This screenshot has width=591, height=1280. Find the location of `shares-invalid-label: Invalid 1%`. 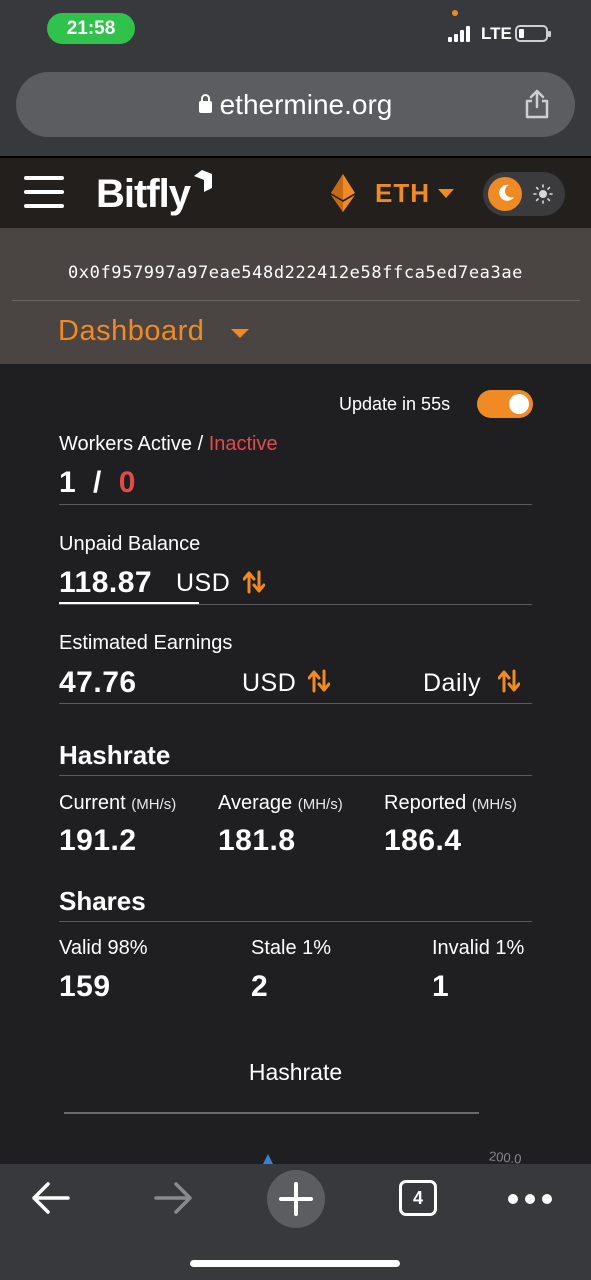

shares-invalid-label: Invalid 1% is located at coordinates (478, 948).